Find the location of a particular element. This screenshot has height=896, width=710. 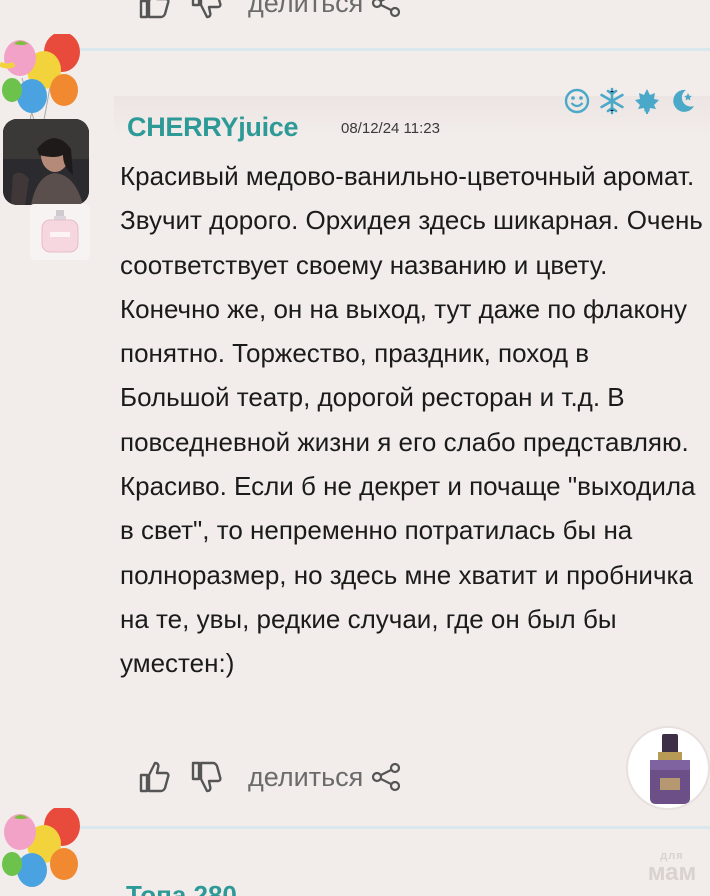

site-watermark: для мам is located at coordinates (672, 868).